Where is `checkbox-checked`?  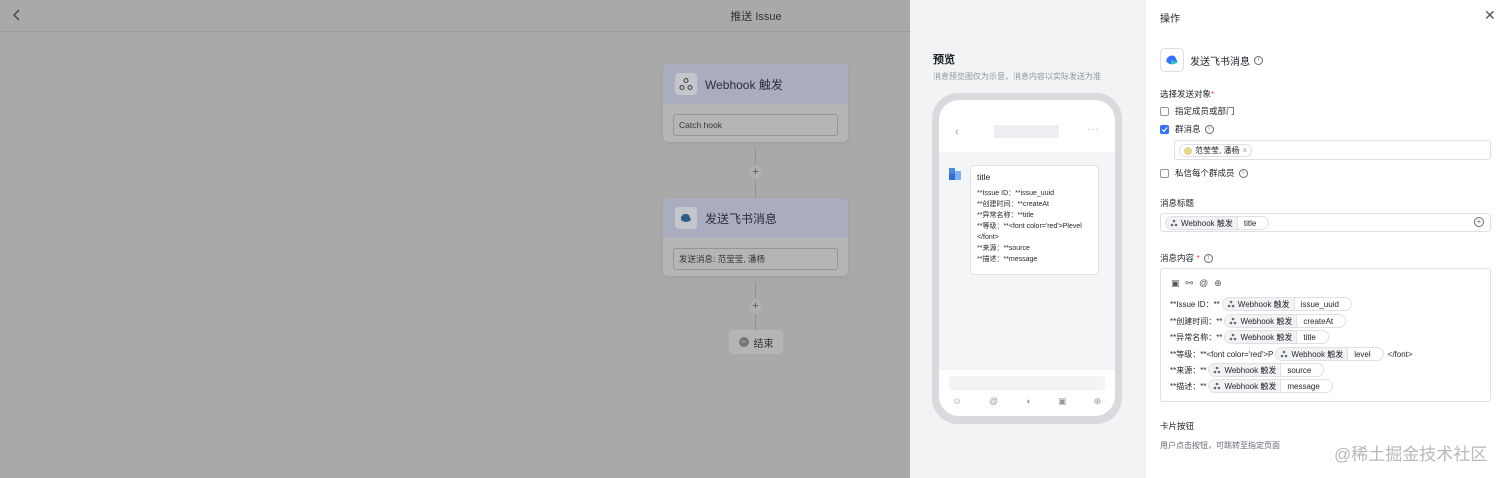
checkbox-checked is located at coordinates (1164, 129).